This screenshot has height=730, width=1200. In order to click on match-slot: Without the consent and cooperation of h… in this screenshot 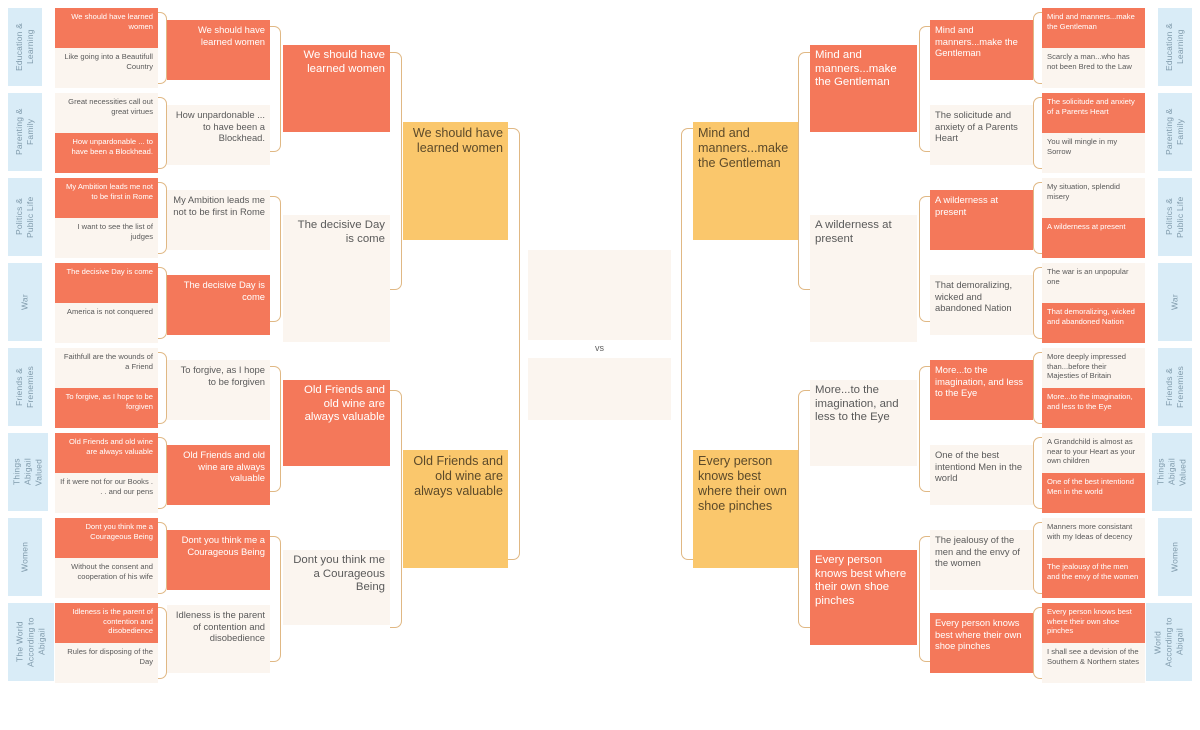, I will do `click(106, 578)`.